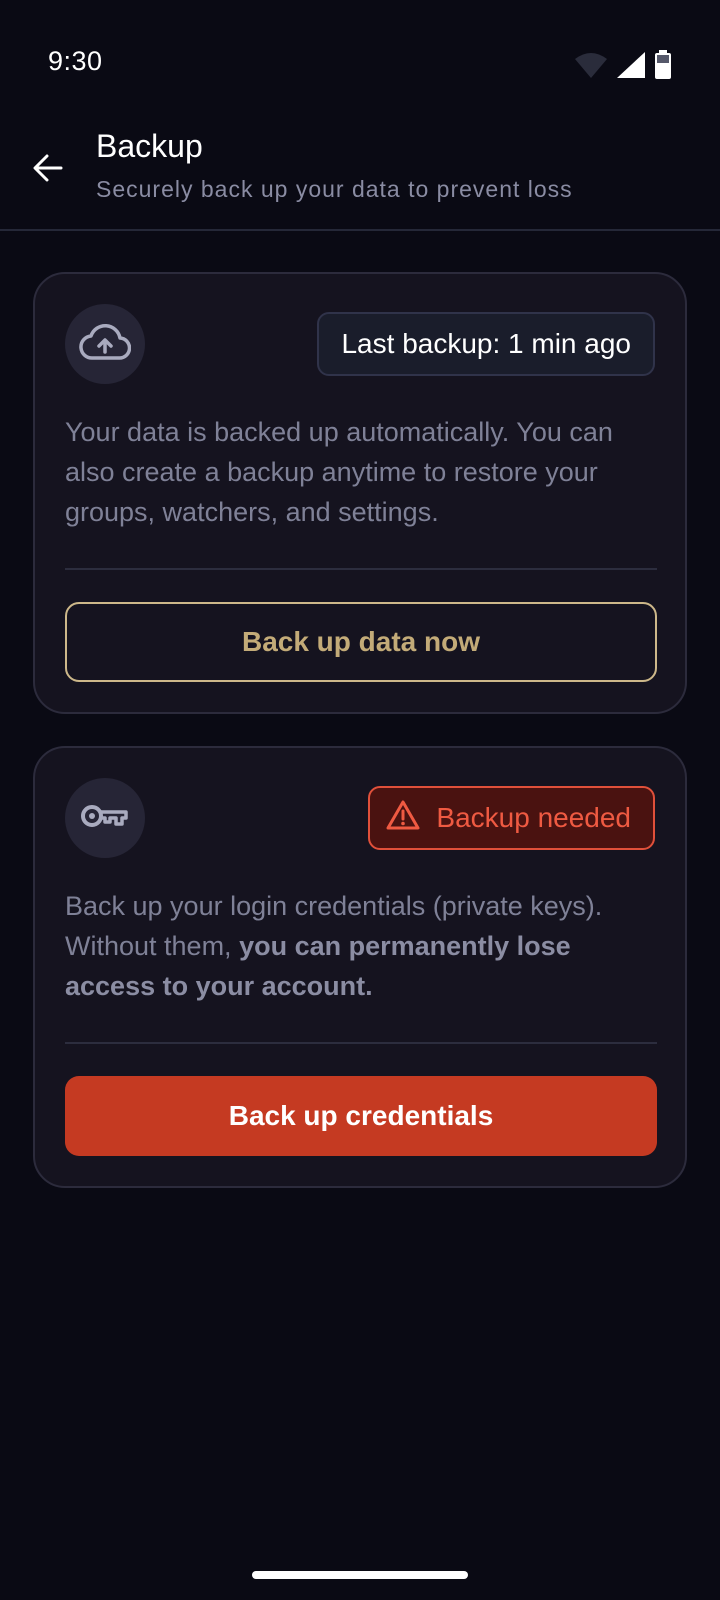 The height and width of the screenshot is (1600, 720). What do you see at coordinates (591, 67) in the screenshot?
I see `wifi-icon` at bounding box center [591, 67].